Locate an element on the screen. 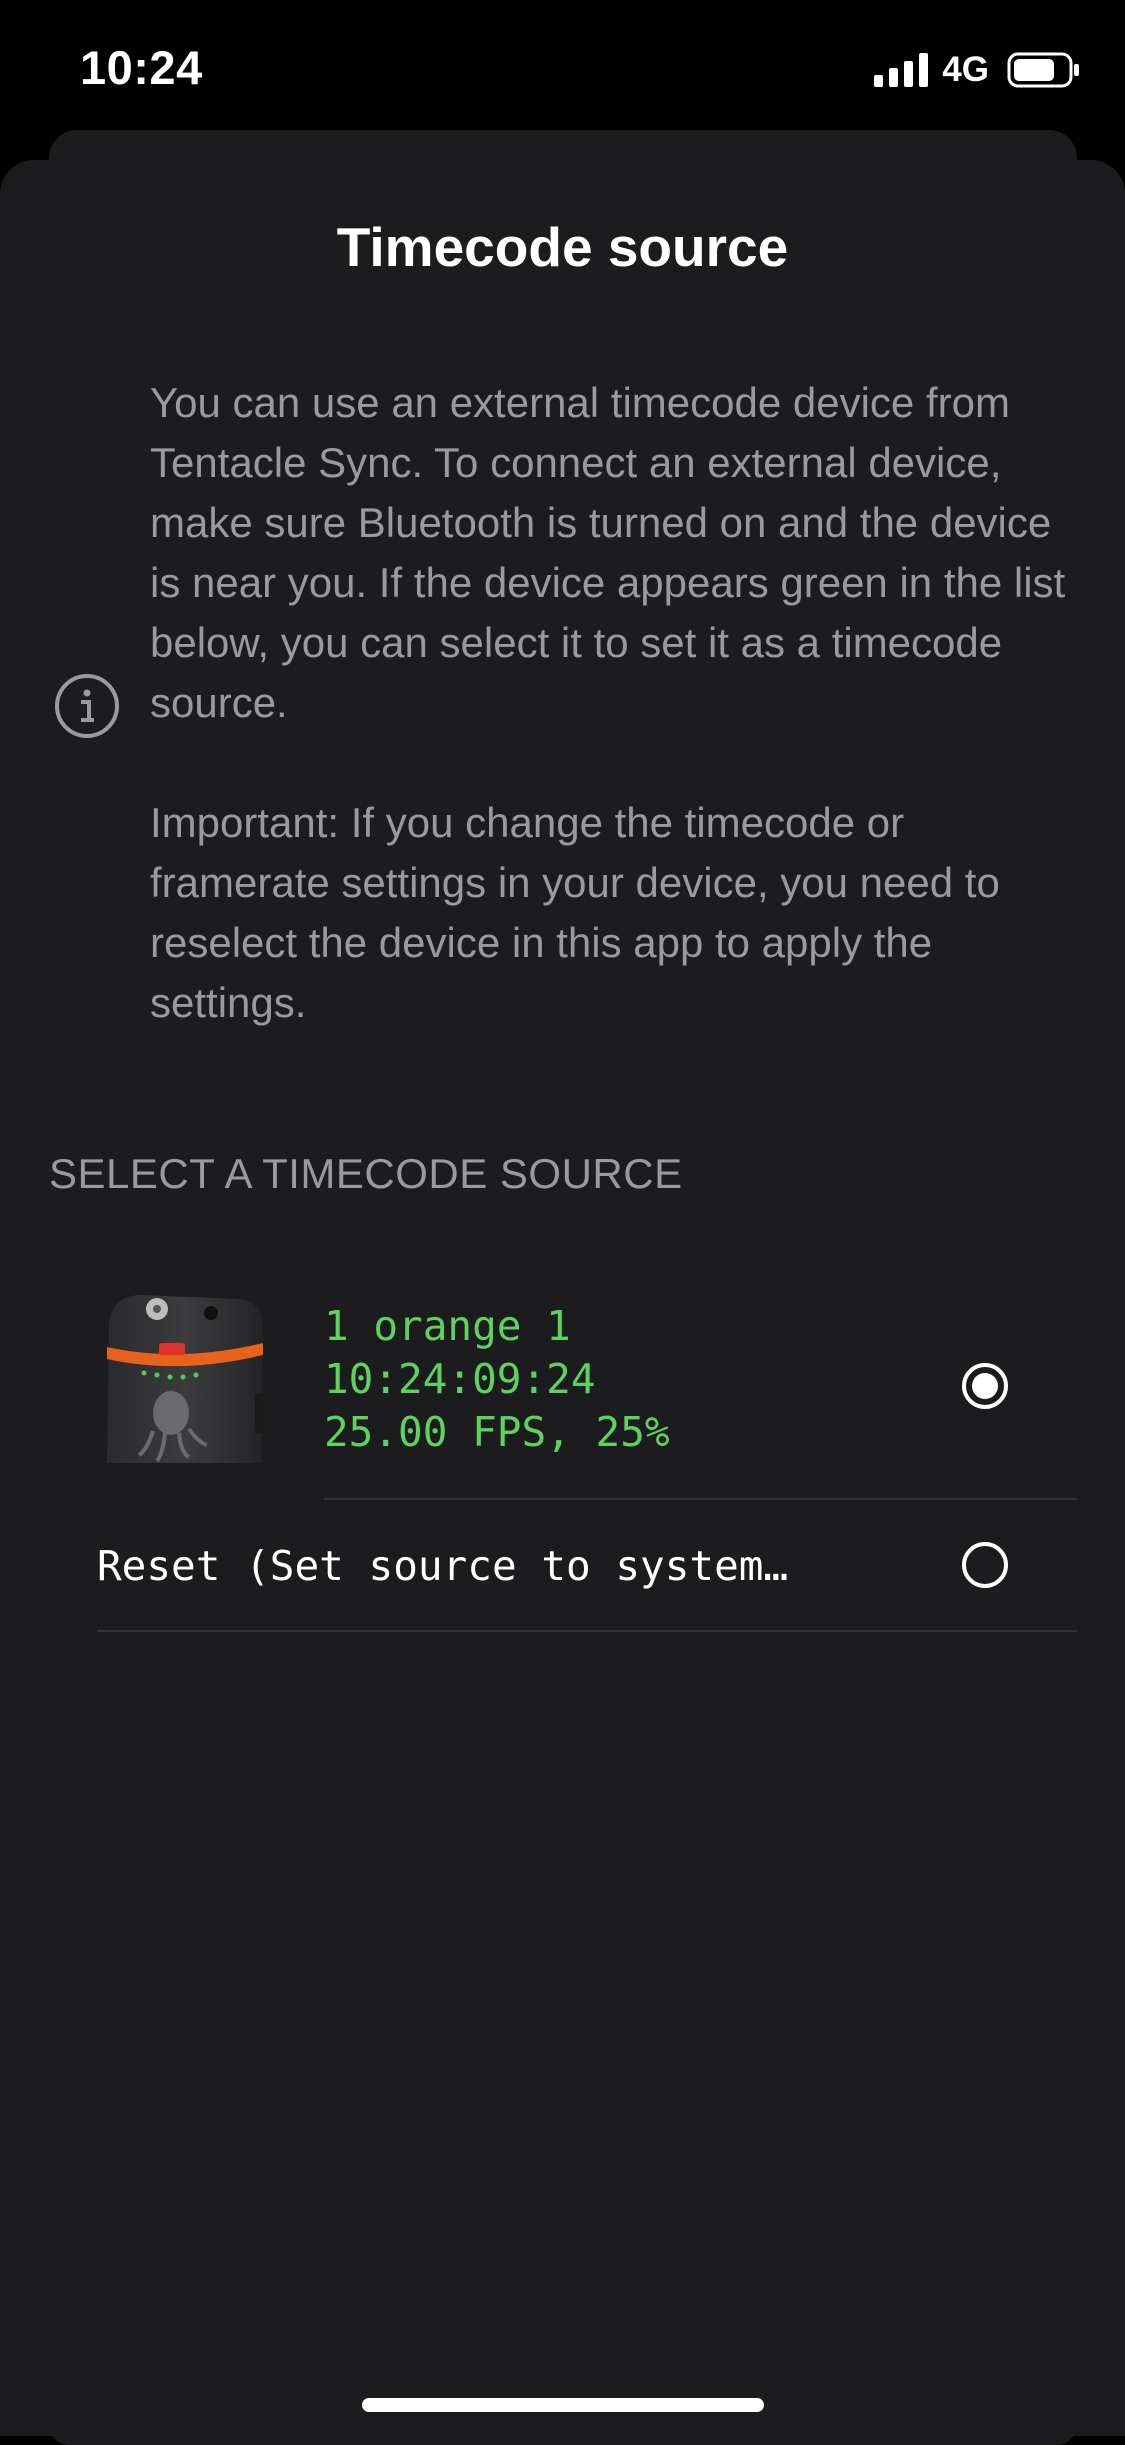 This screenshot has width=1125, height=2445. device-details: 1 orange 1 10:24:09:24 25.00 FPS, 25% is located at coordinates (497, 1379).